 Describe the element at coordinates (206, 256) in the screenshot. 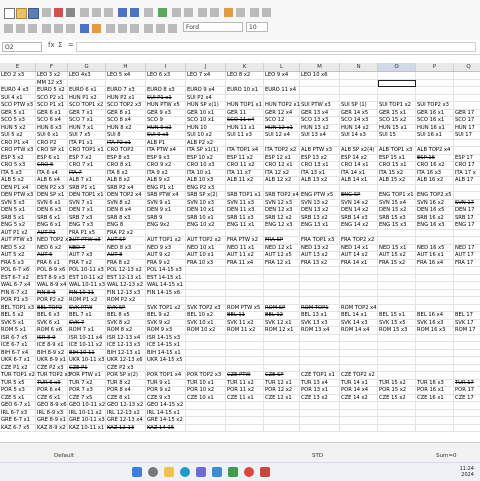

I see `cell: AUT 10 x1` at that location.